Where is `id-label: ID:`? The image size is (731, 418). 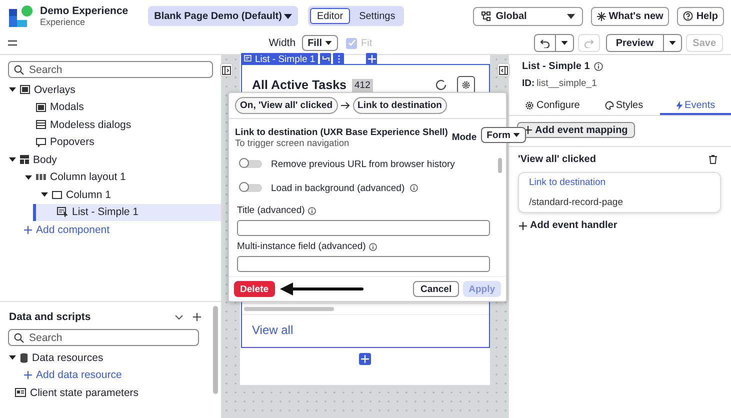
id-label: ID: is located at coordinates (528, 83).